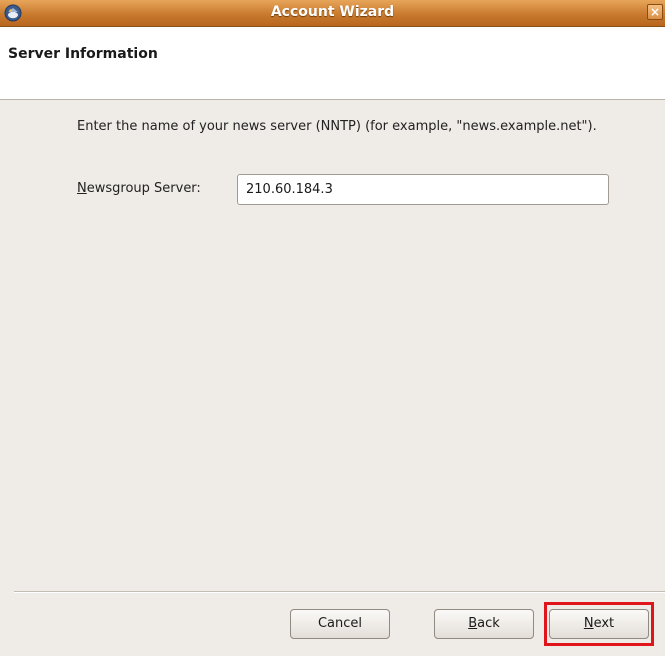  I want to click on cancel-button-label: Cancel, so click(340, 623).